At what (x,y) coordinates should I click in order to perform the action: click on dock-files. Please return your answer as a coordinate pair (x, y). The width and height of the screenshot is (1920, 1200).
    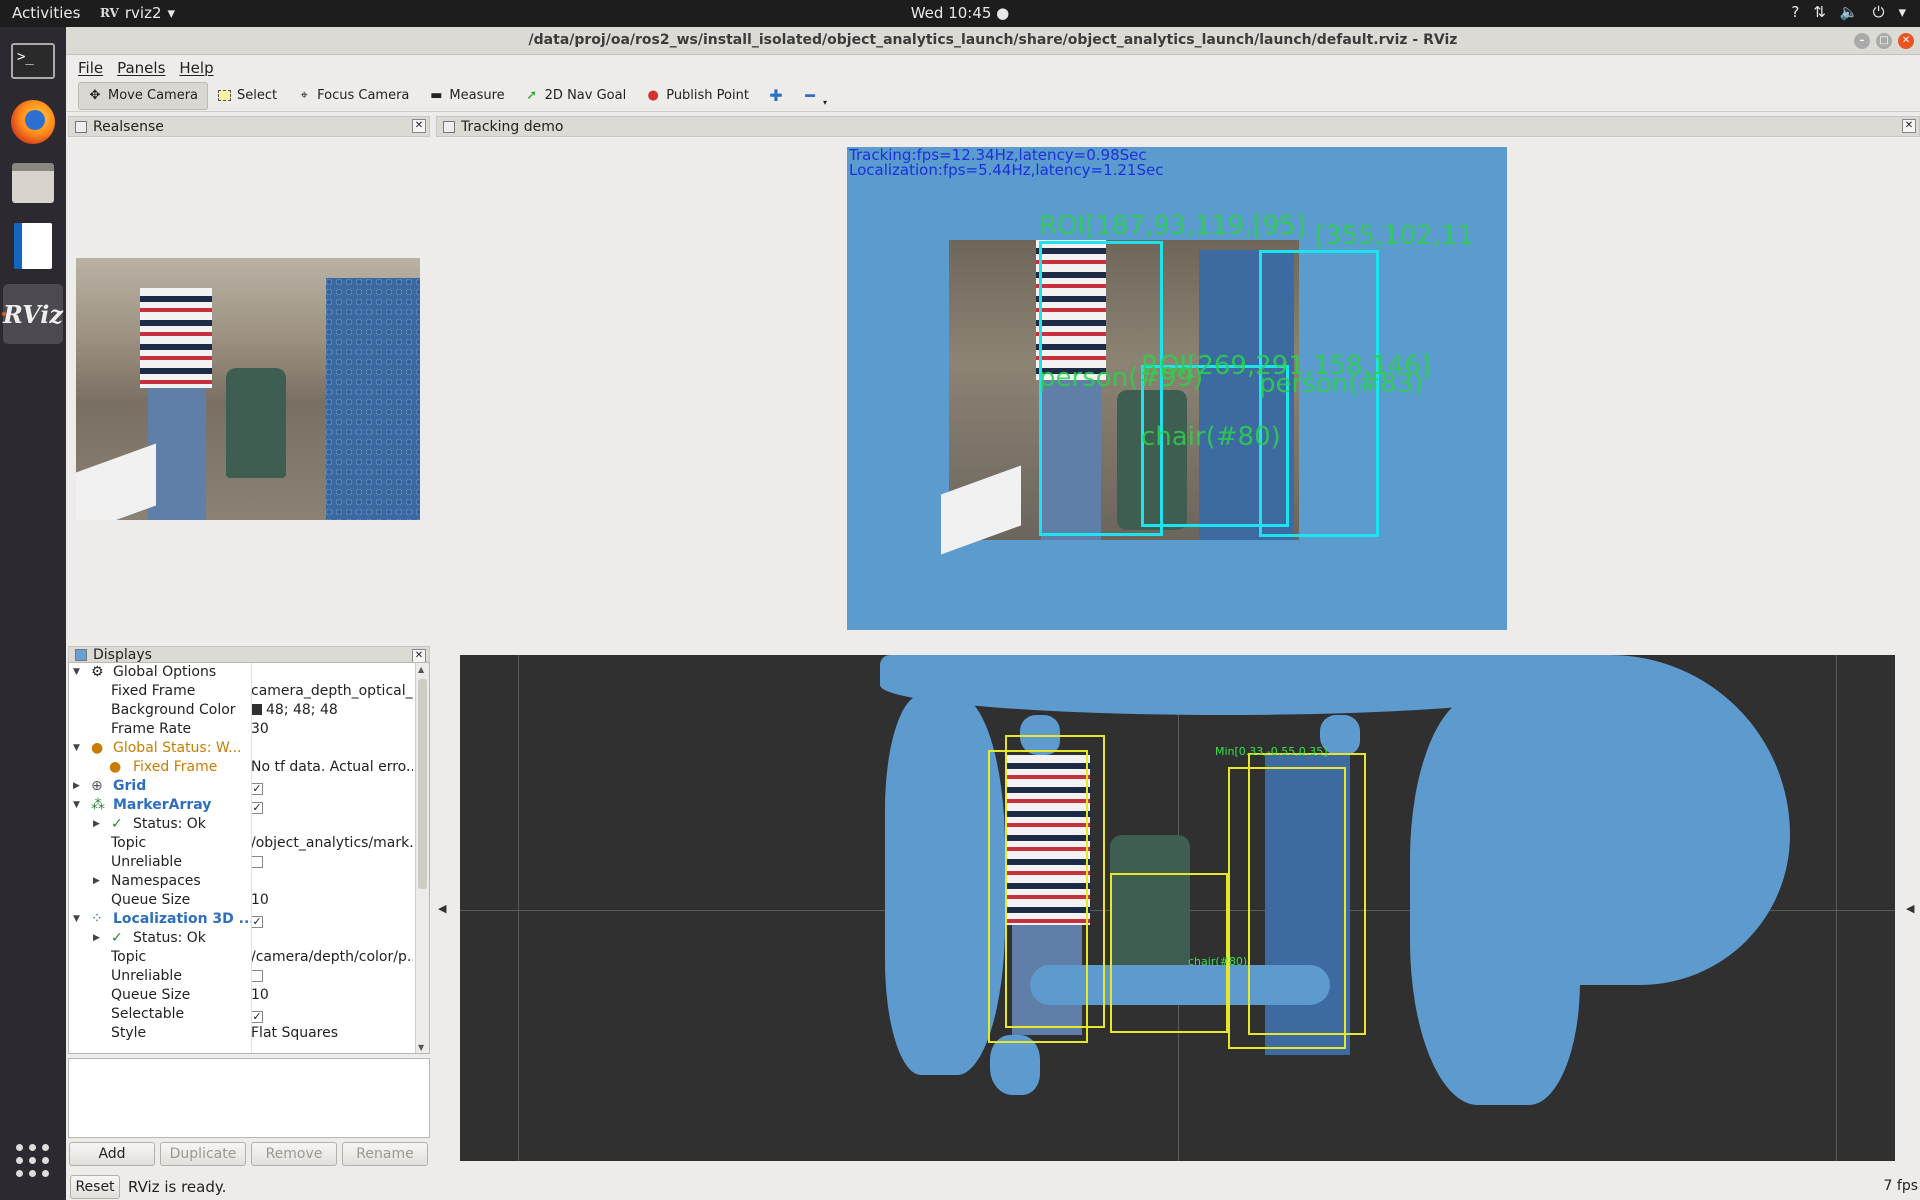
    Looking at the image, I should click on (33, 183).